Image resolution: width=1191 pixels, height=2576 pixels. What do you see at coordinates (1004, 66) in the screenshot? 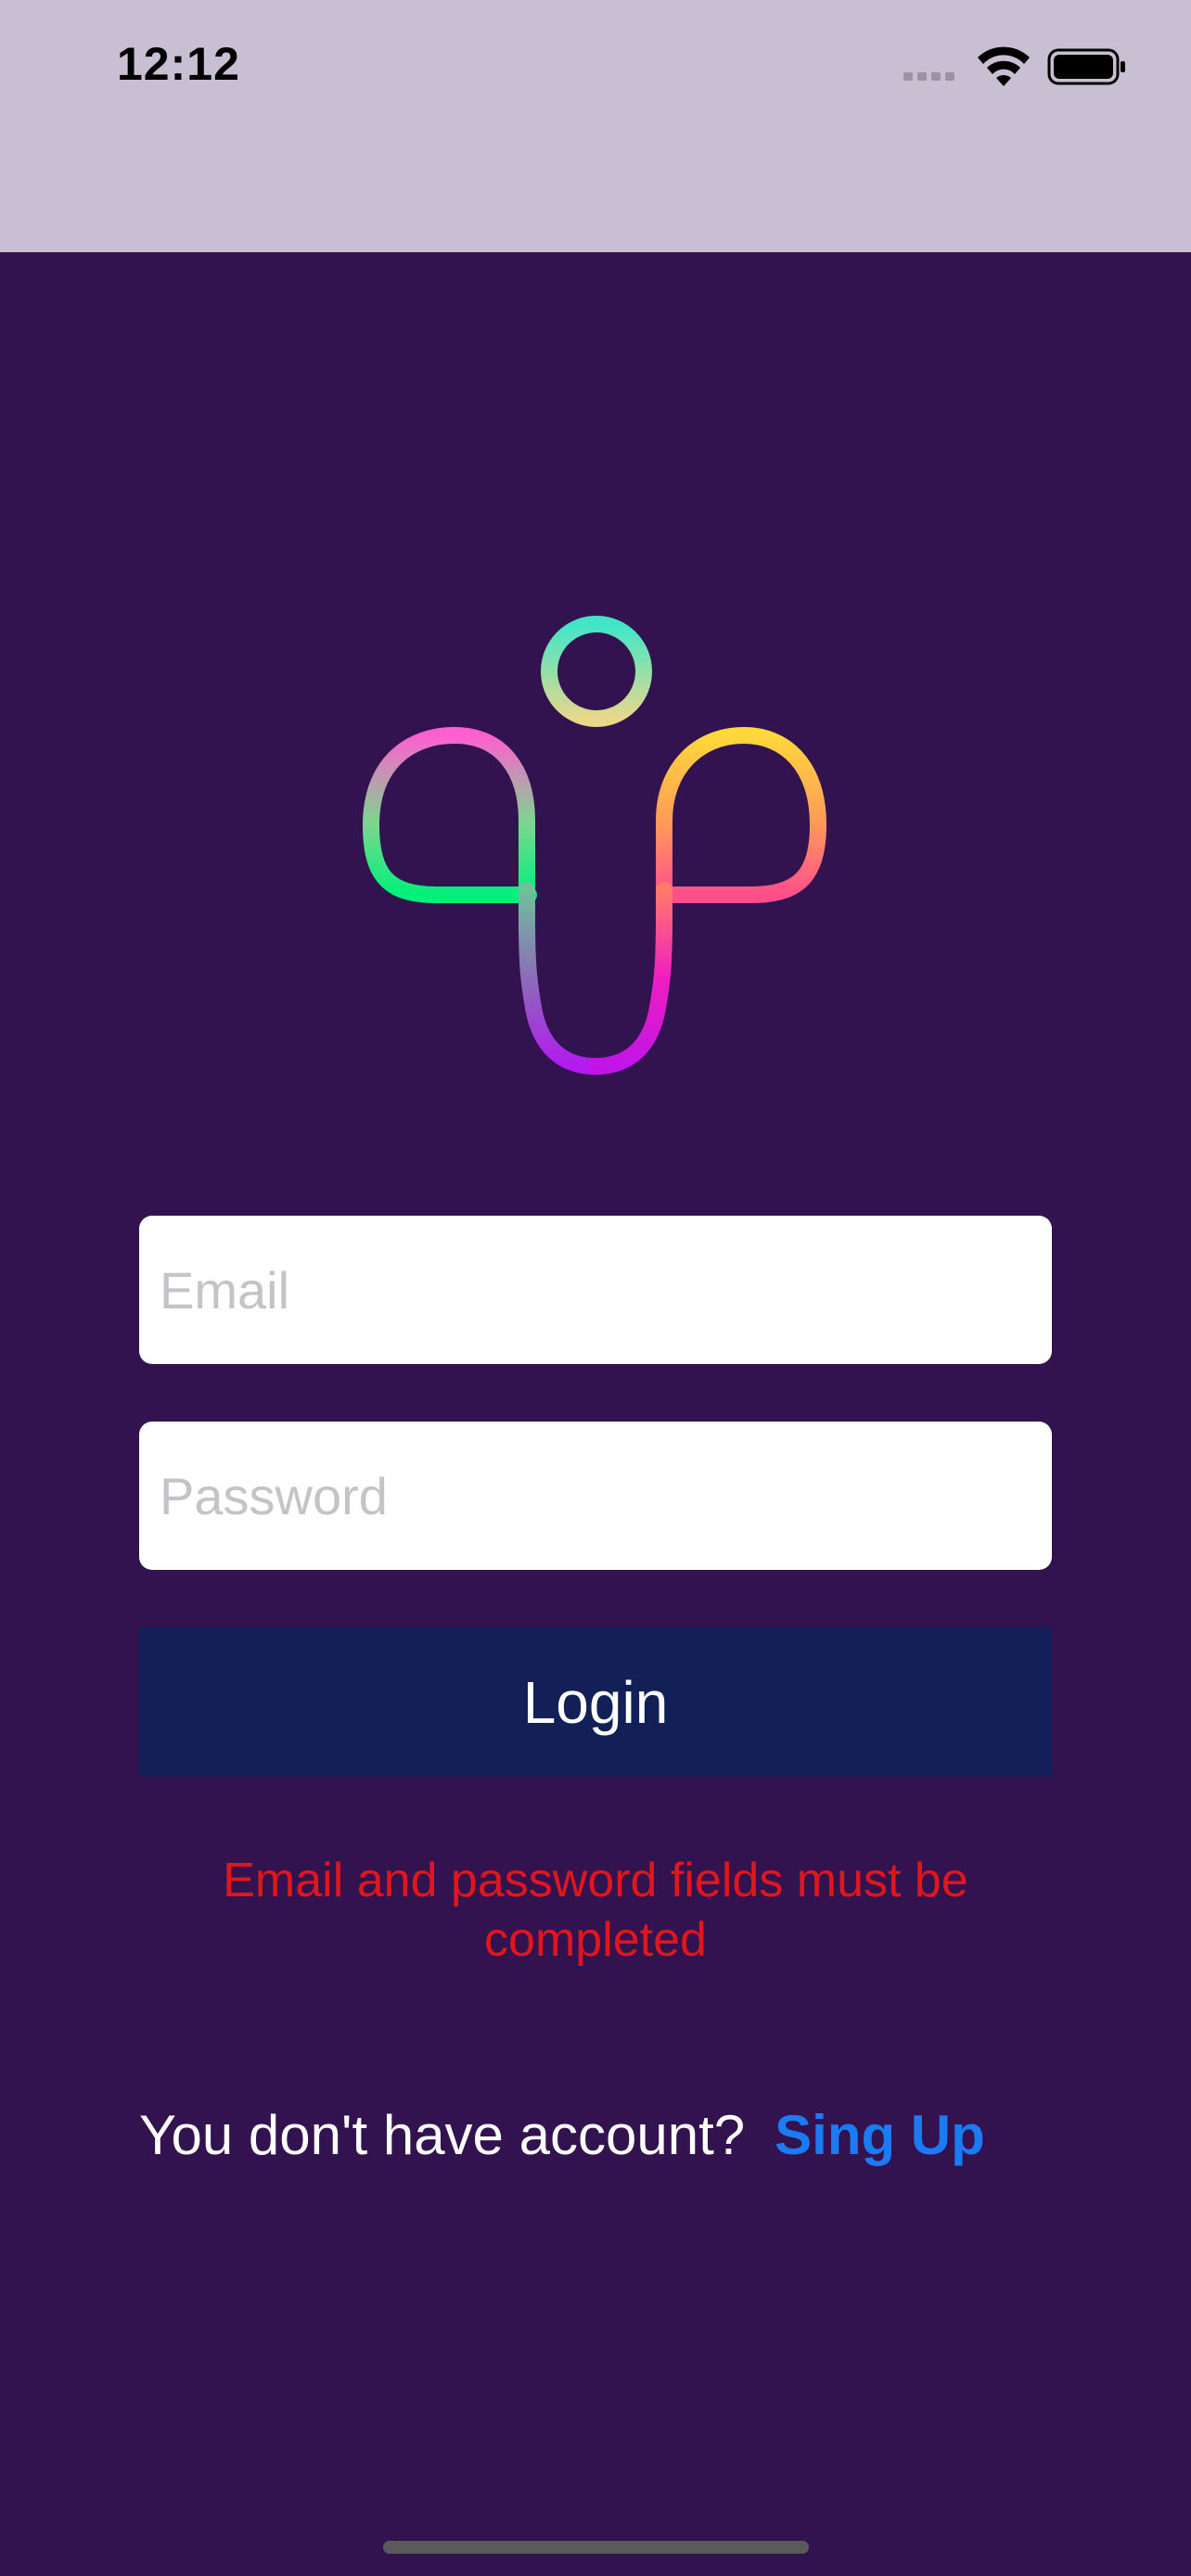
I see `wifi-icon` at bounding box center [1004, 66].